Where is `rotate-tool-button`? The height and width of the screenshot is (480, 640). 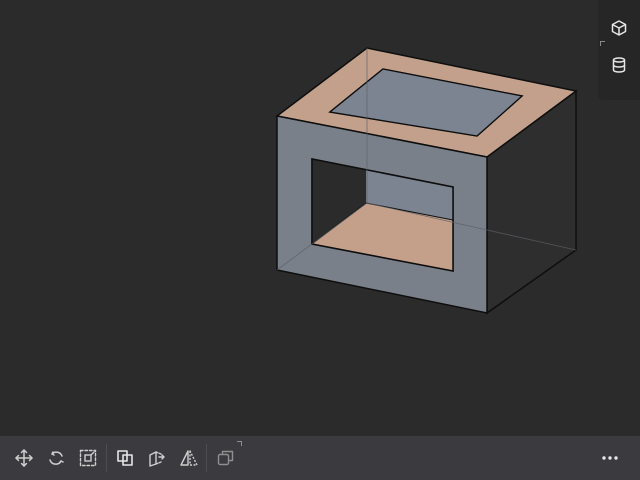 rotate-tool-button is located at coordinates (56, 458).